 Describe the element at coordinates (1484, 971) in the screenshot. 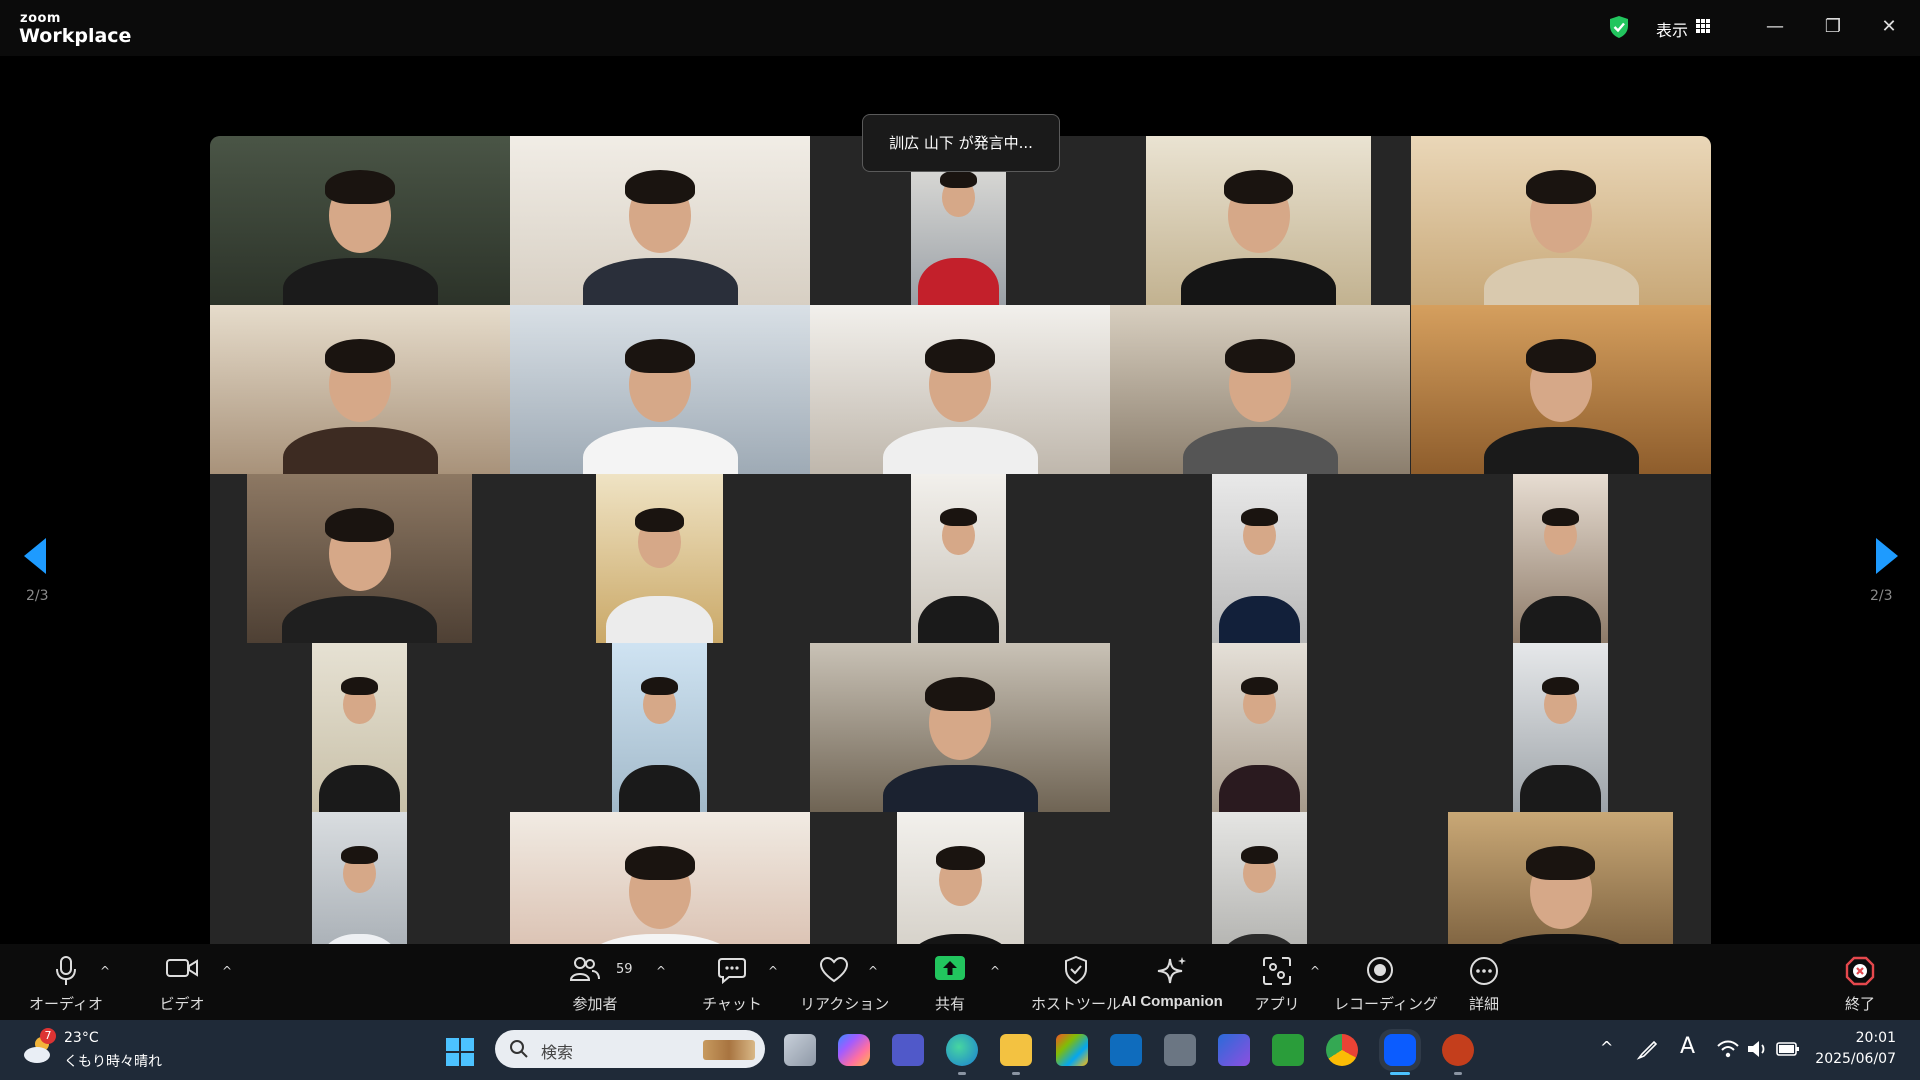

I see `more-ellipsis-icon` at that location.